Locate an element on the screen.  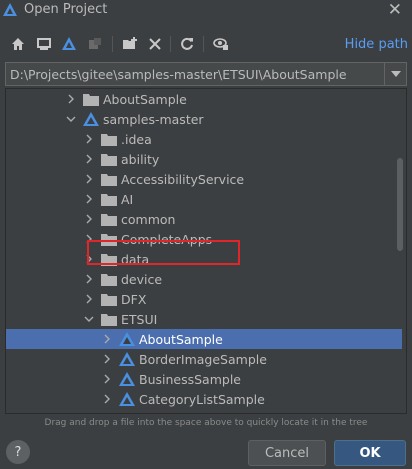
tree-row: ClickableSample is located at coordinates (204, 411).